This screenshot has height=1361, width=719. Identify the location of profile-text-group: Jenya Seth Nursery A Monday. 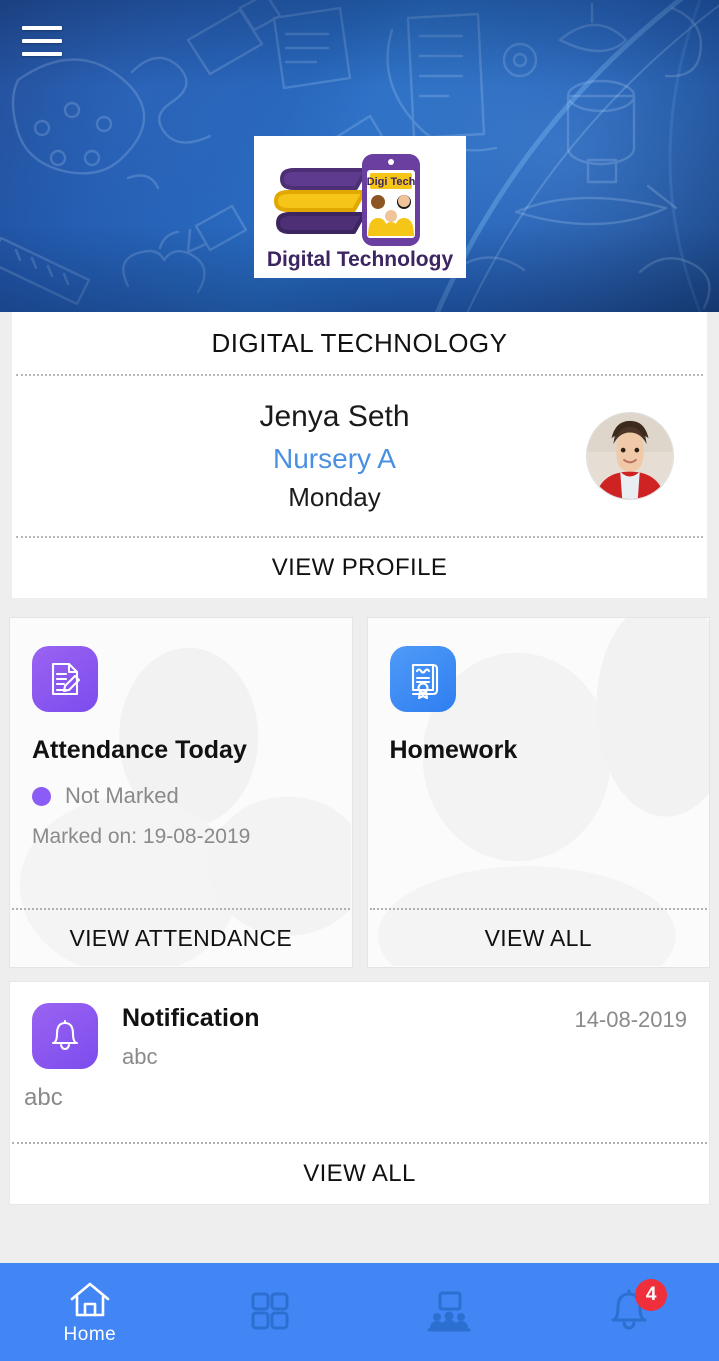
(334, 456).